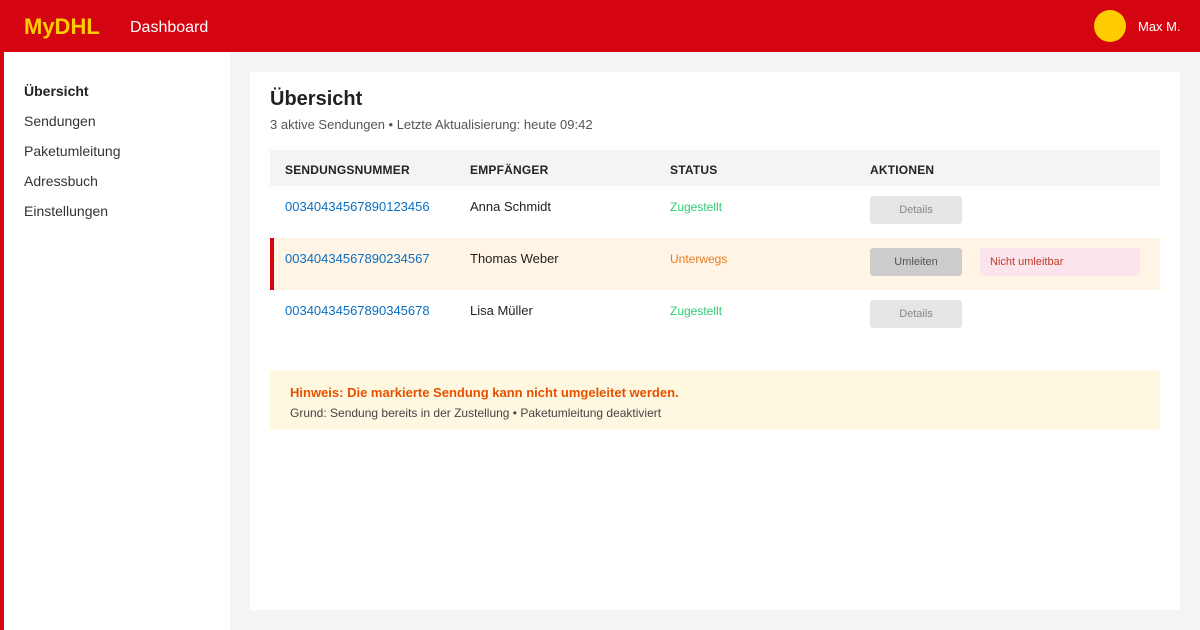 The height and width of the screenshot is (630, 1200). I want to click on status-badge: Unterwegs, so click(699, 259).